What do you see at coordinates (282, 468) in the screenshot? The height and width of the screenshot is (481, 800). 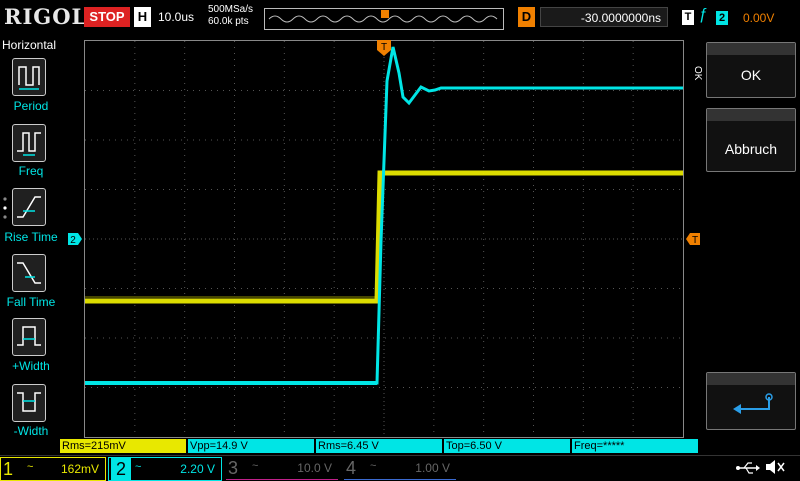 I see `channel-3-status: 3 ~ 10.0 V` at bounding box center [282, 468].